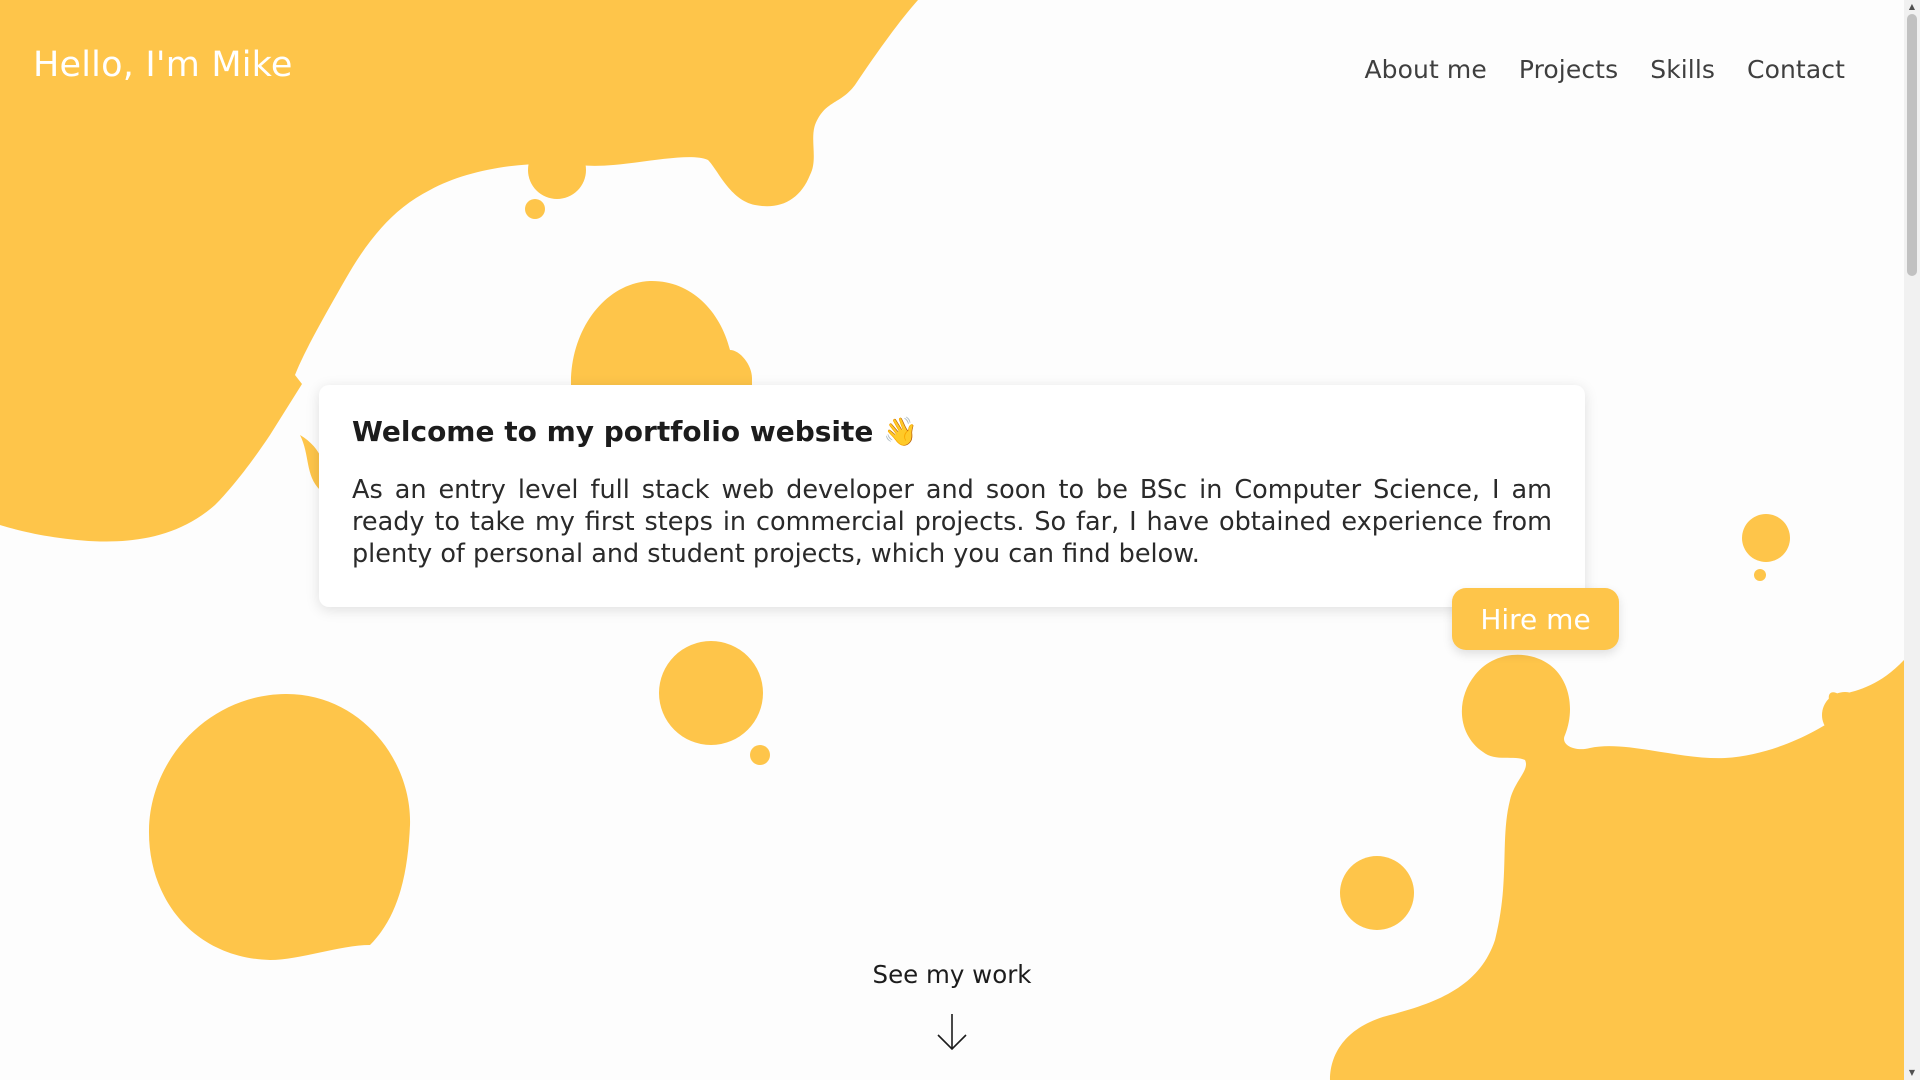  I want to click on nav-item-contact: Contact, so click(1796, 69).